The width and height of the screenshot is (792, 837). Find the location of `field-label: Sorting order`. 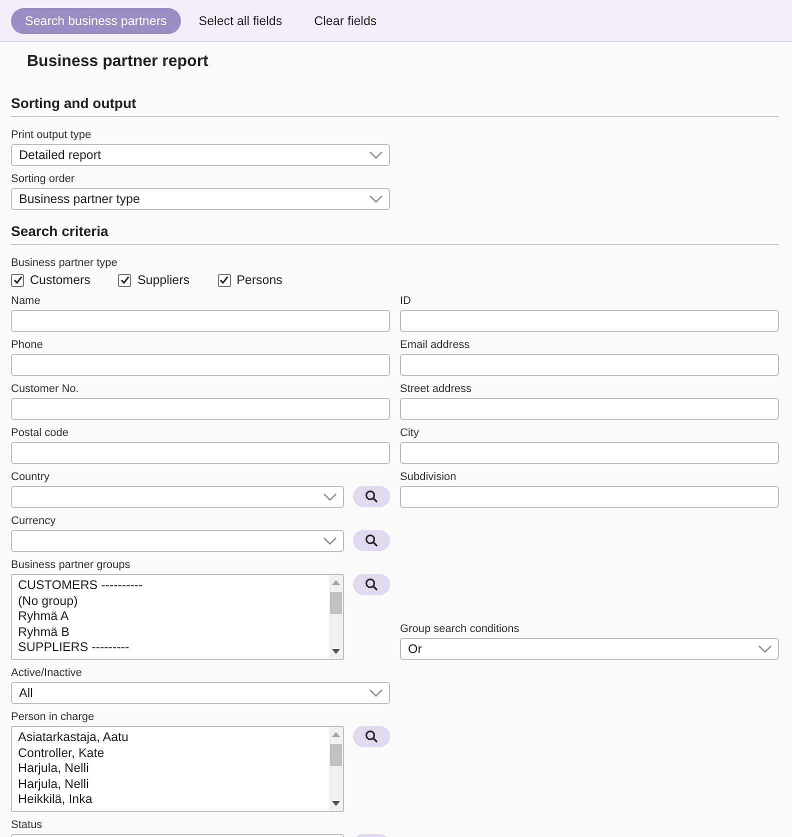

field-label: Sorting order is located at coordinates (43, 179).